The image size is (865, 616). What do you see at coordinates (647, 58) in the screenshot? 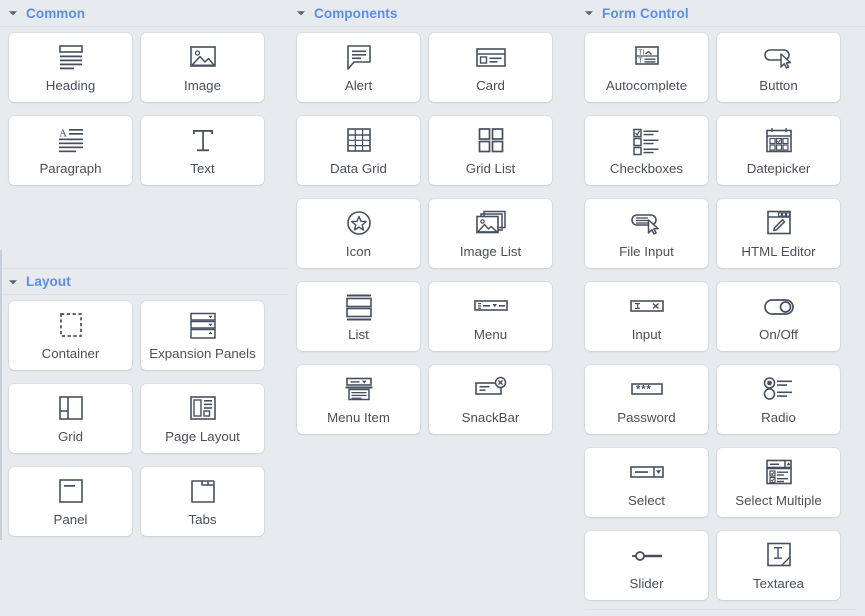
I see `autocomplete-icon: TI T` at bounding box center [647, 58].